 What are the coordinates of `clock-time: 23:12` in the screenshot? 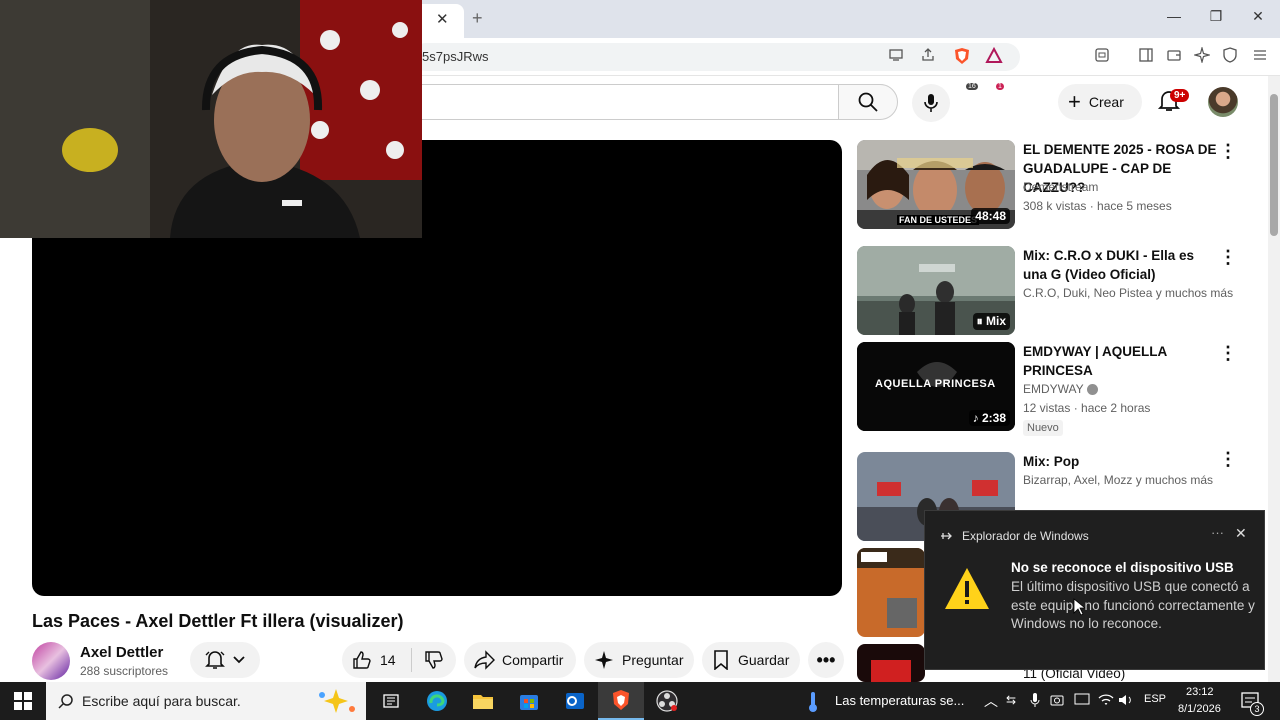 It's located at (1200, 692).